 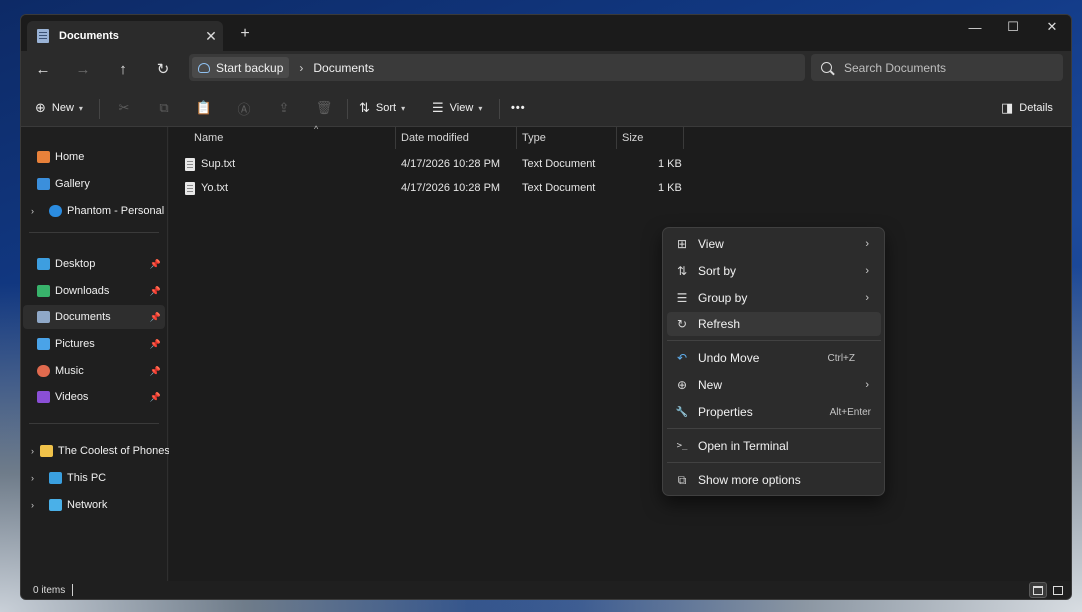 What do you see at coordinates (94, 291) in the screenshot?
I see `sidebar-item-downloads: Downloads 📌` at bounding box center [94, 291].